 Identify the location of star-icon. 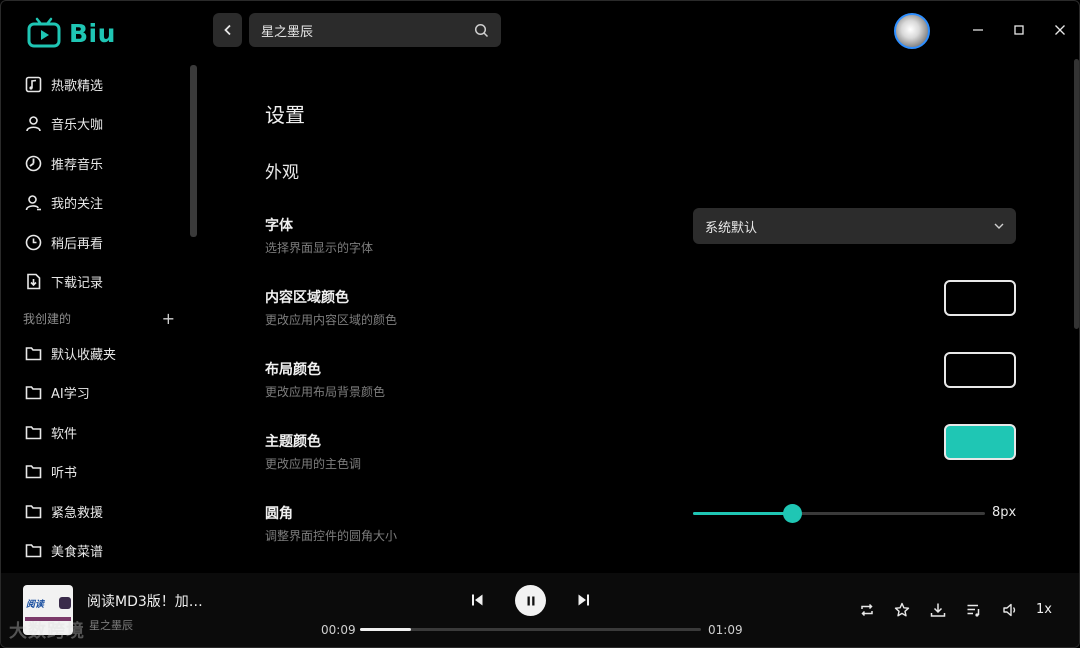
(902, 609).